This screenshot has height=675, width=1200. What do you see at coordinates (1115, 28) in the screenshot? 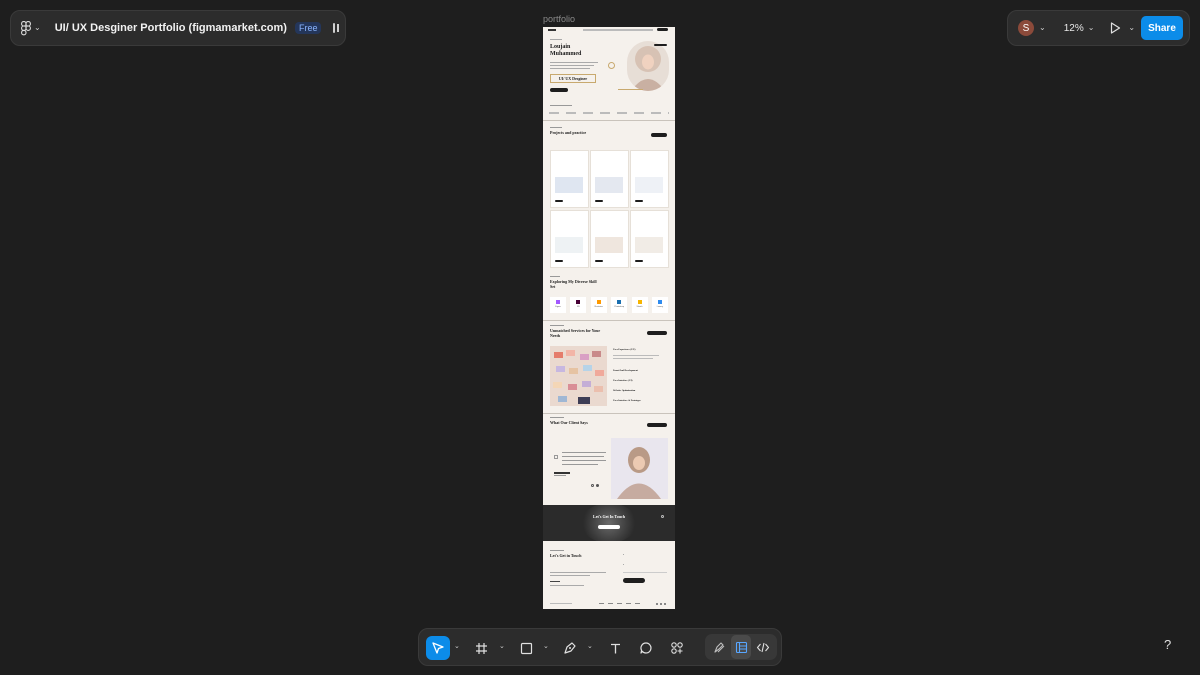
I see `present-play-icon` at bounding box center [1115, 28].